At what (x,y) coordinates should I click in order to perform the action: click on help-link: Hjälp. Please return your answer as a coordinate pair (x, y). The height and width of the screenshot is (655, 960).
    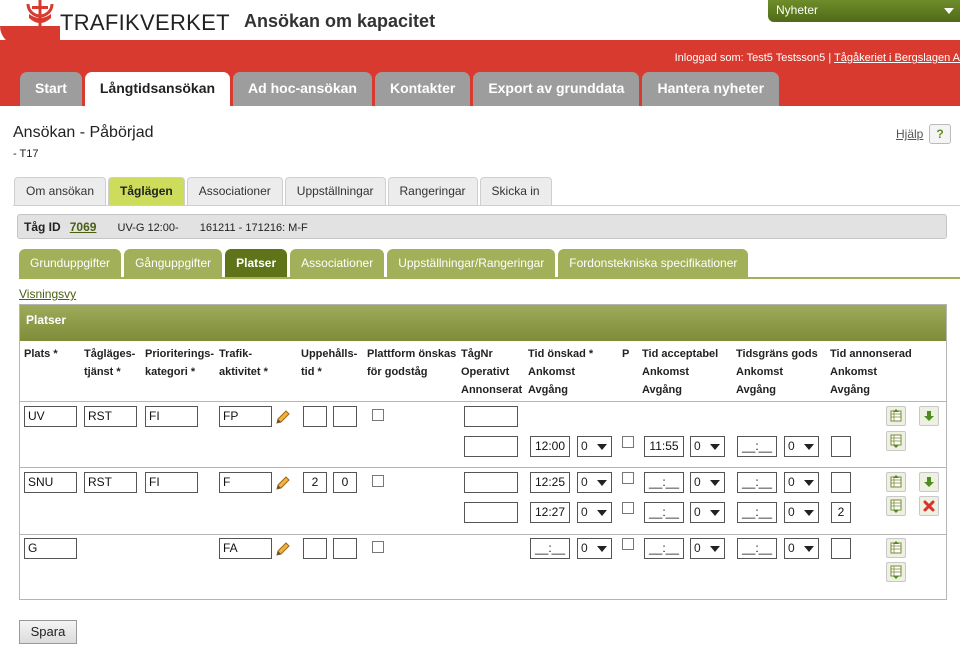
    Looking at the image, I should click on (909, 134).